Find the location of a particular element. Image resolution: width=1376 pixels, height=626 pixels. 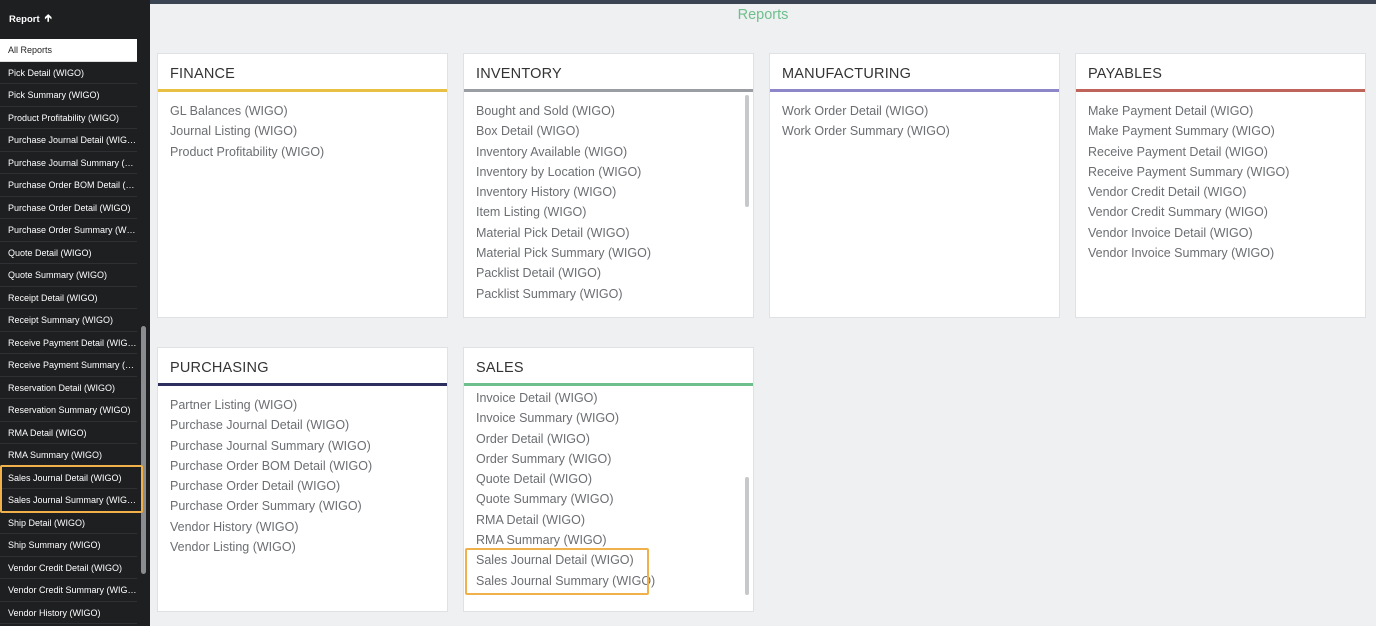

report-link-make-payment-detail-wigo: Make Payment Detail (WIGO) is located at coordinates (1219, 111).